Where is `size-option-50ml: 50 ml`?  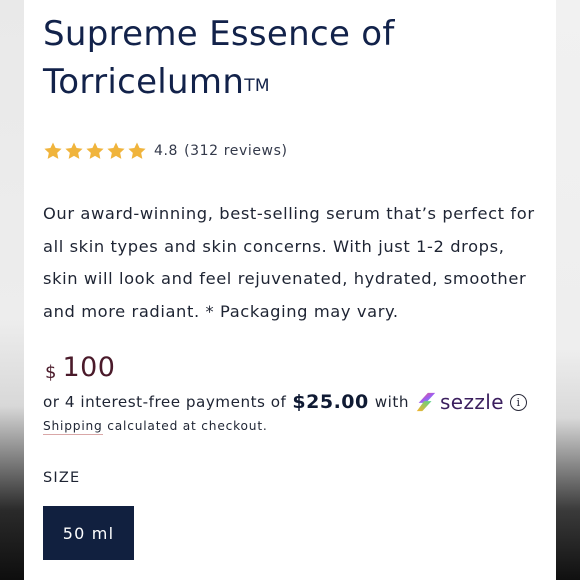
size-option-50ml: 50 ml is located at coordinates (88, 533).